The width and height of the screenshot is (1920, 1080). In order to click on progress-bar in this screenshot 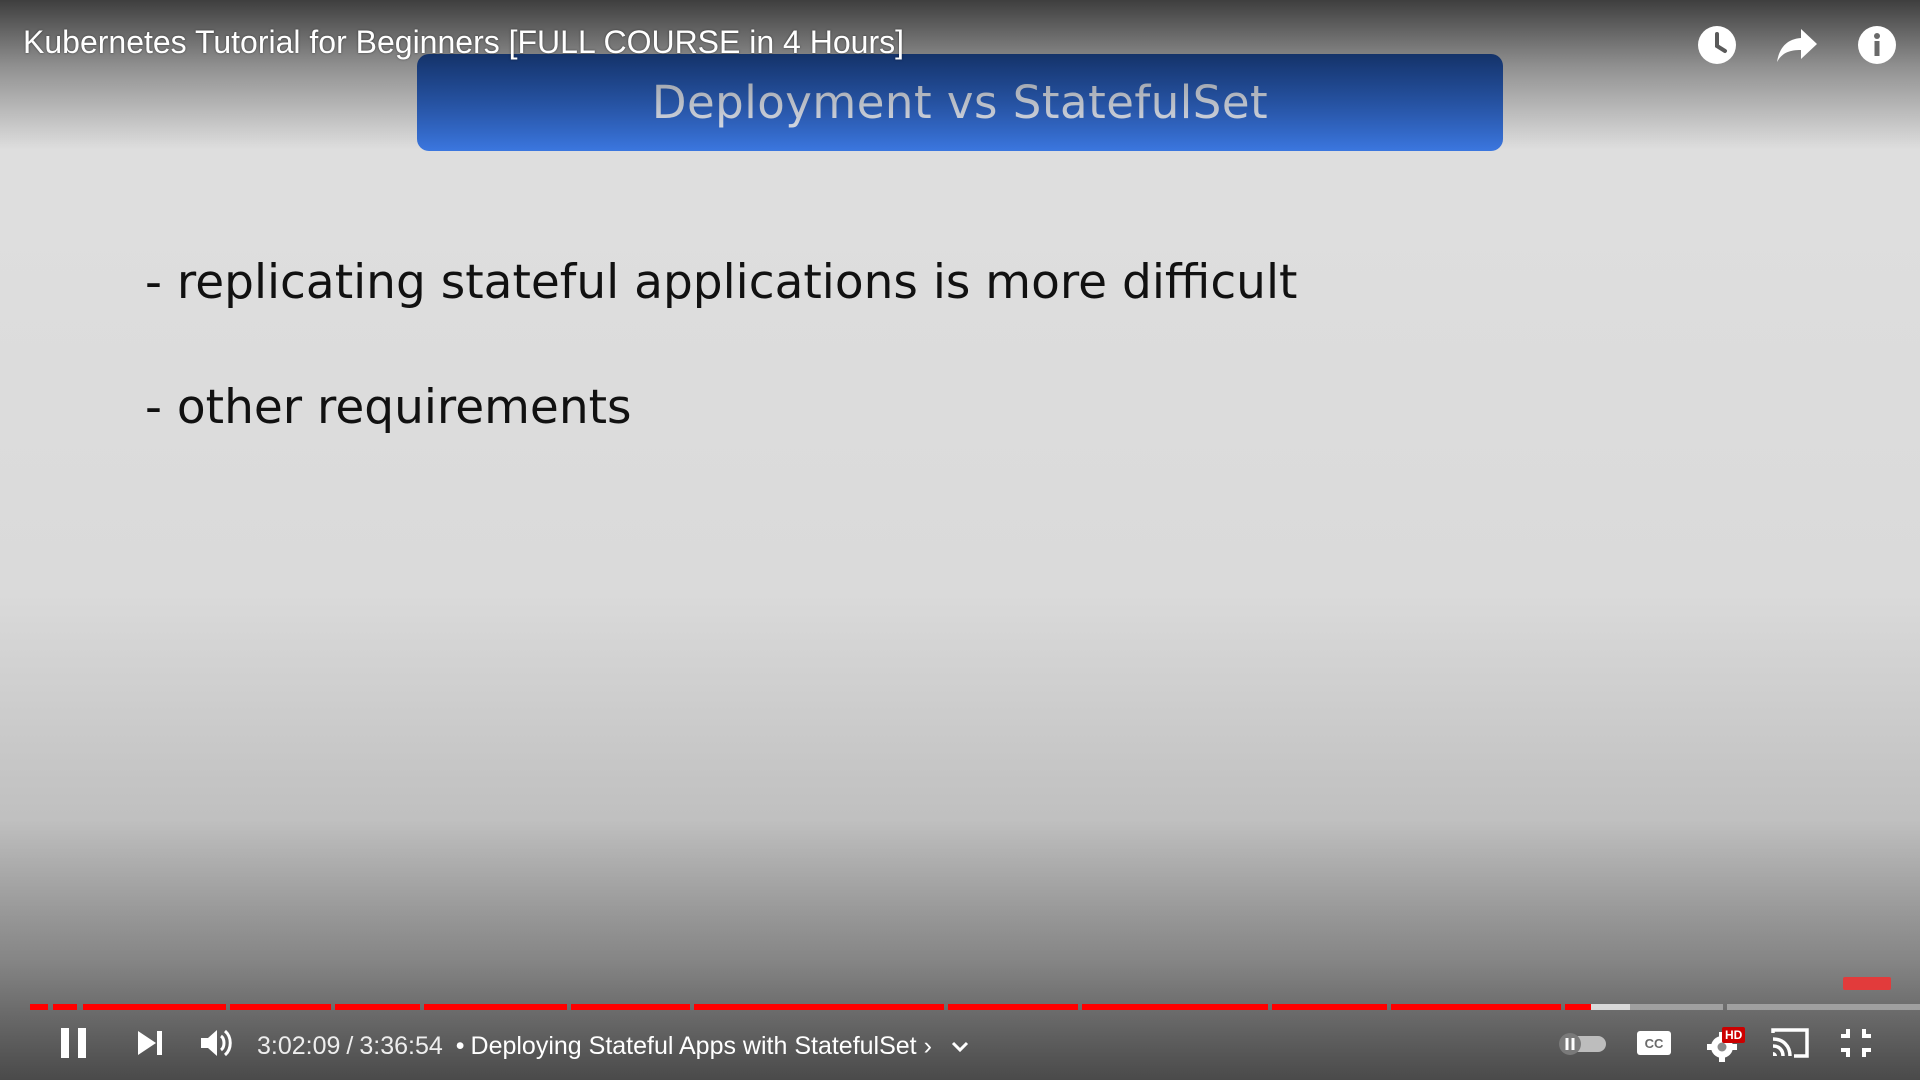, I will do `click(975, 1007)`.